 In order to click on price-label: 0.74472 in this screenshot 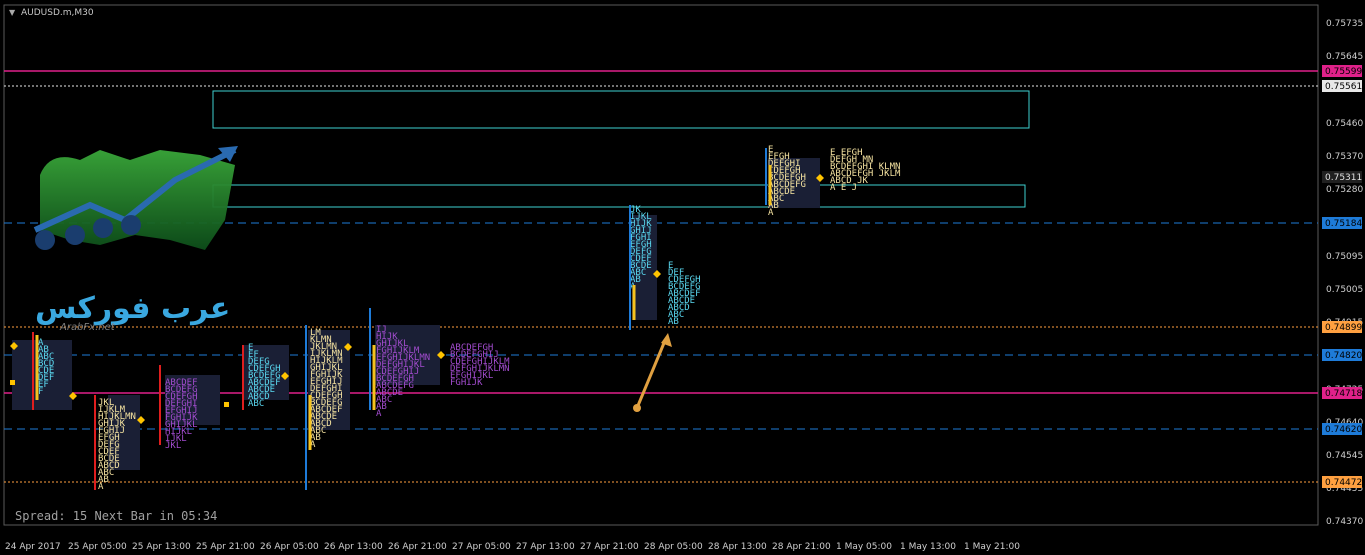, I will do `click(1343, 483)`.